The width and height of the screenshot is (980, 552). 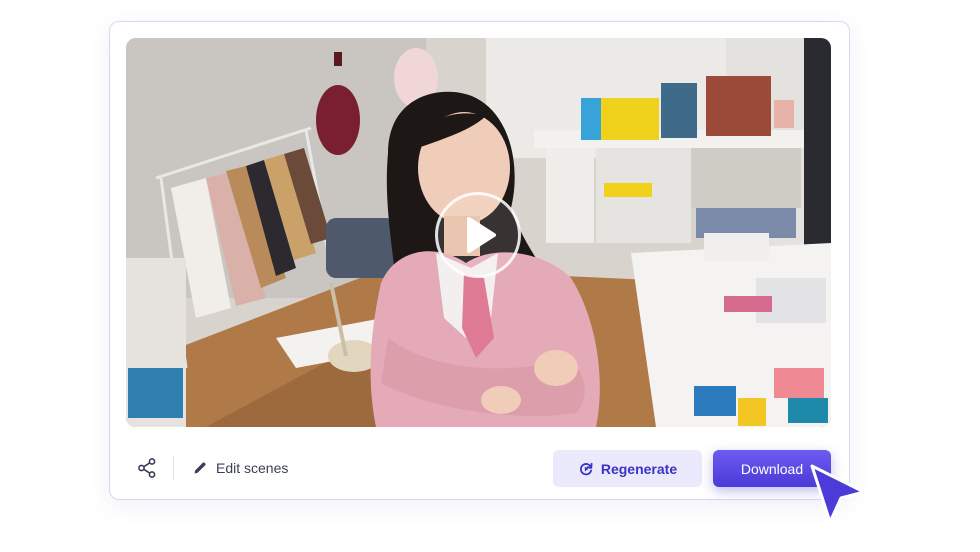 I want to click on edit-scenes-label: Edit scenes, so click(x=252, y=468).